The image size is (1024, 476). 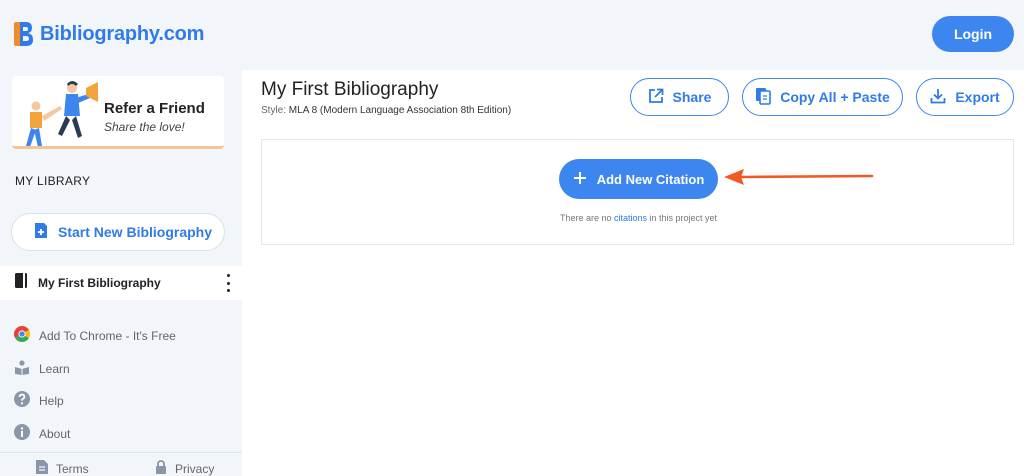 What do you see at coordinates (799, 177) in the screenshot?
I see `annotation-arrow` at bounding box center [799, 177].